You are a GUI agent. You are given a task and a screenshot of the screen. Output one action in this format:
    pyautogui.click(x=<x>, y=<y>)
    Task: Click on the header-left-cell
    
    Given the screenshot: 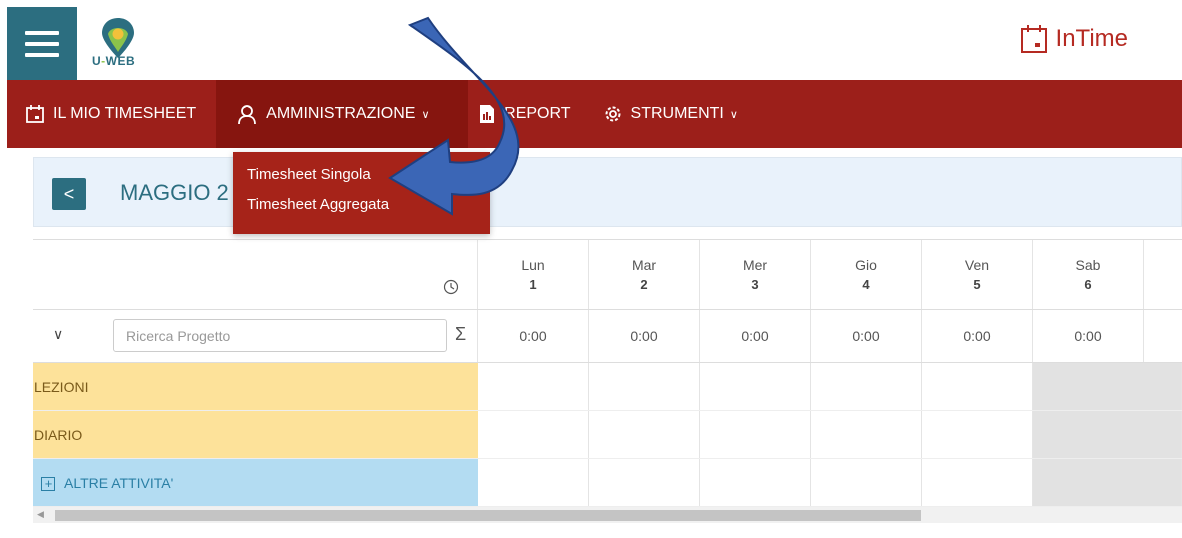 What is the action you would take?
    pyautogui.click(x=255, y=274)
    